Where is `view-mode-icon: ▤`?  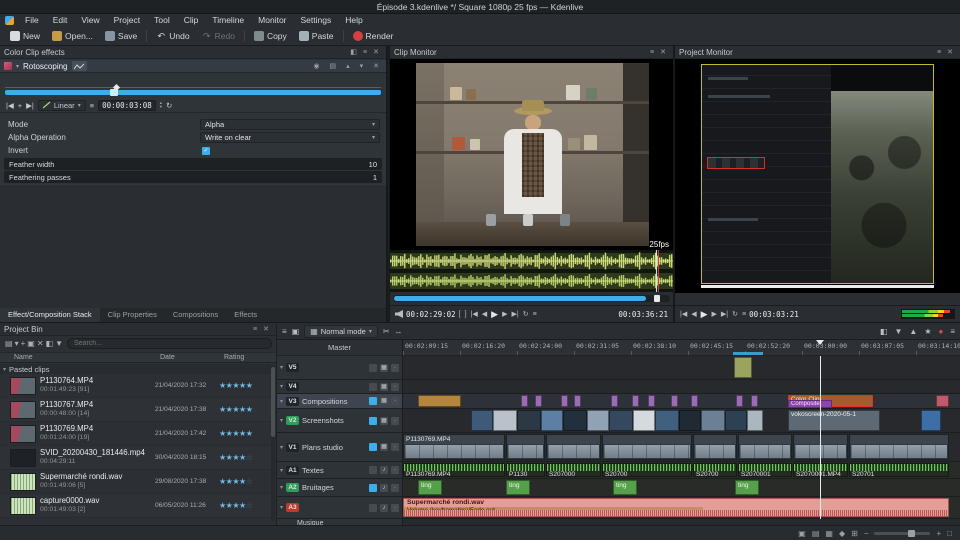
view-mode-icon: ▤ is located at coordinates (9, 343).